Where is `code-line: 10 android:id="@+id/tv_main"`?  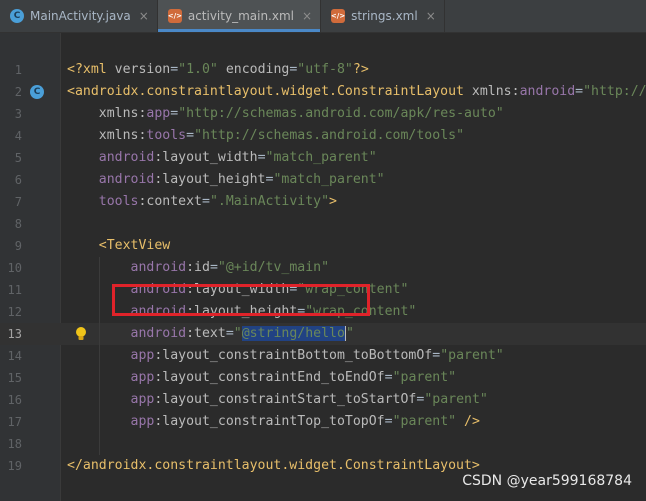
code-line: 10 android:id="@+id/tv_main" is located at coordinates (323, 268).